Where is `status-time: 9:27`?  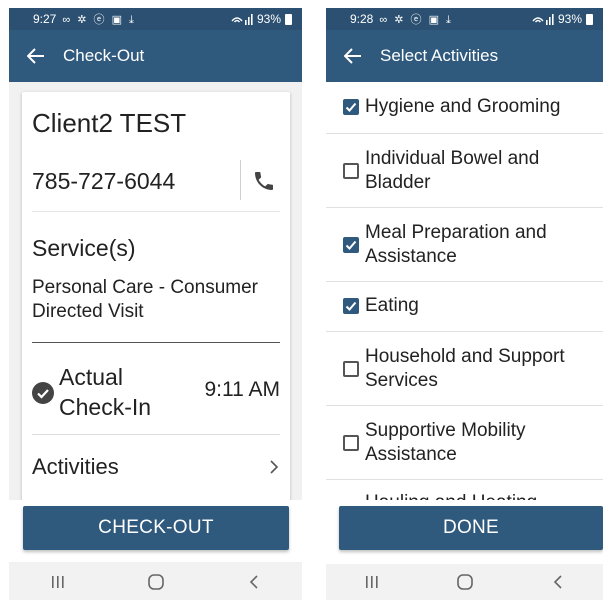 status-time: 9:27 is located at coordinates (45, 19).